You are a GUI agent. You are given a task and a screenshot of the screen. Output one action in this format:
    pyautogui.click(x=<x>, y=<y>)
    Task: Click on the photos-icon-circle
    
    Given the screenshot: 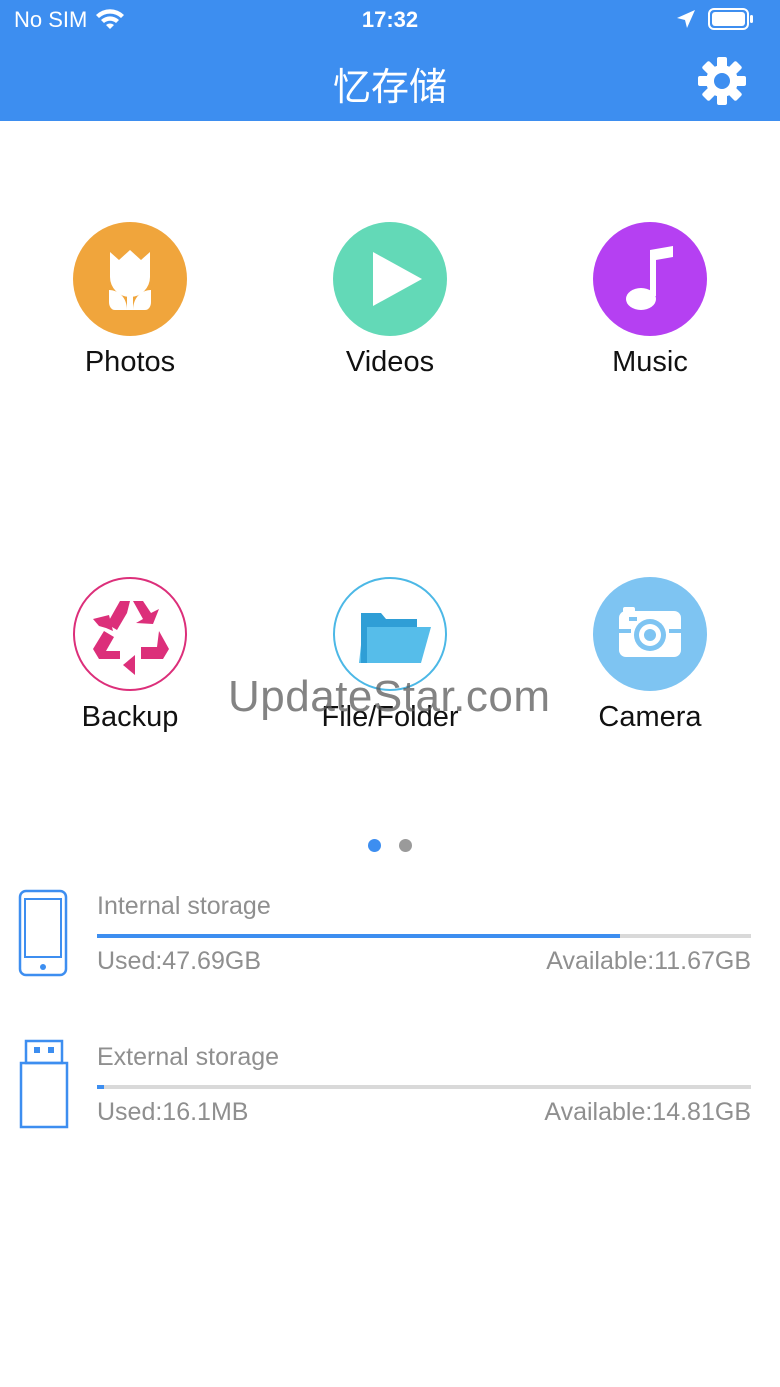 What is the action you would take?
    pyautogui.click(x=130, y=279)
    